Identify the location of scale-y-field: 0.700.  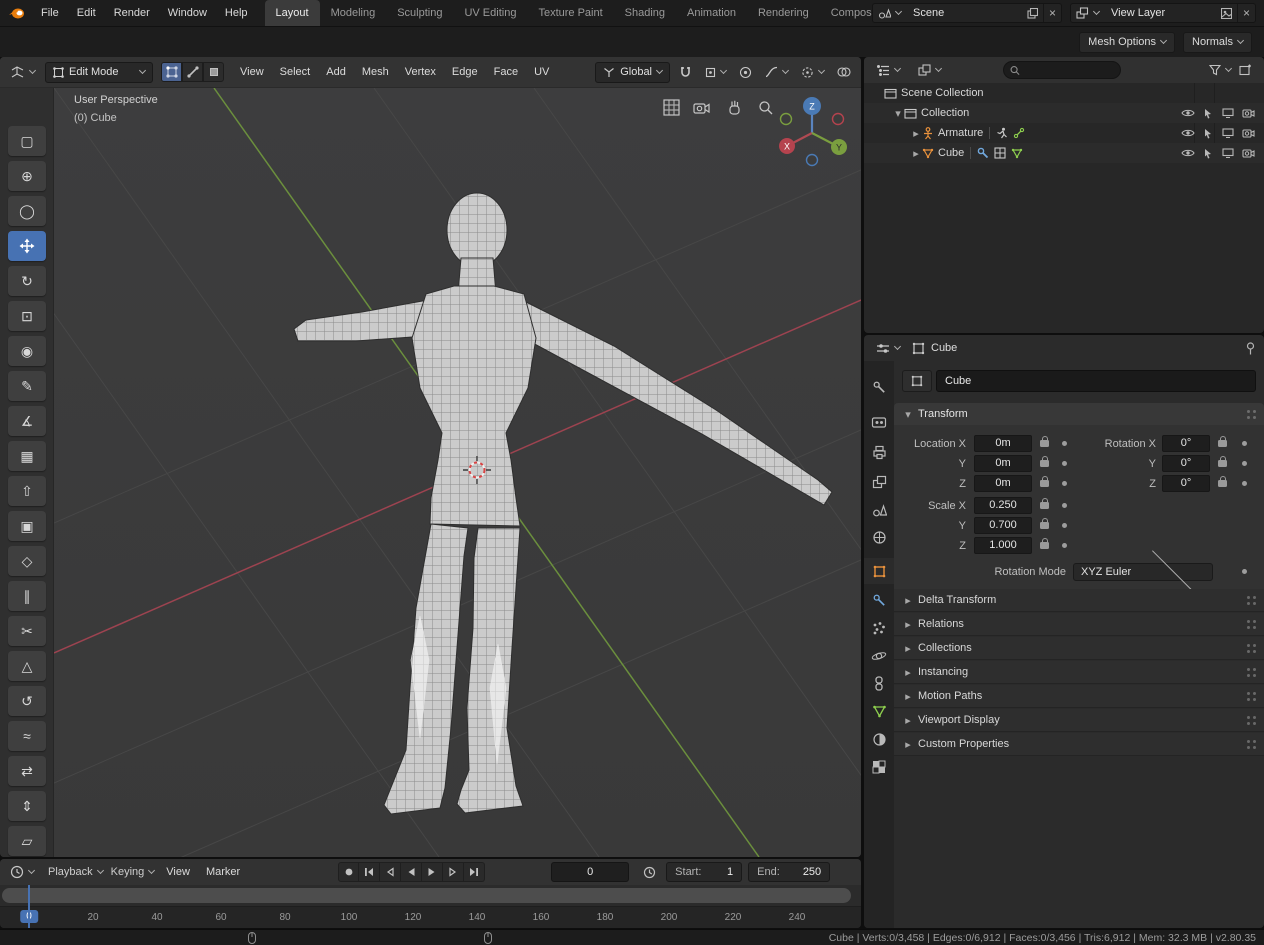
(1003, 525).